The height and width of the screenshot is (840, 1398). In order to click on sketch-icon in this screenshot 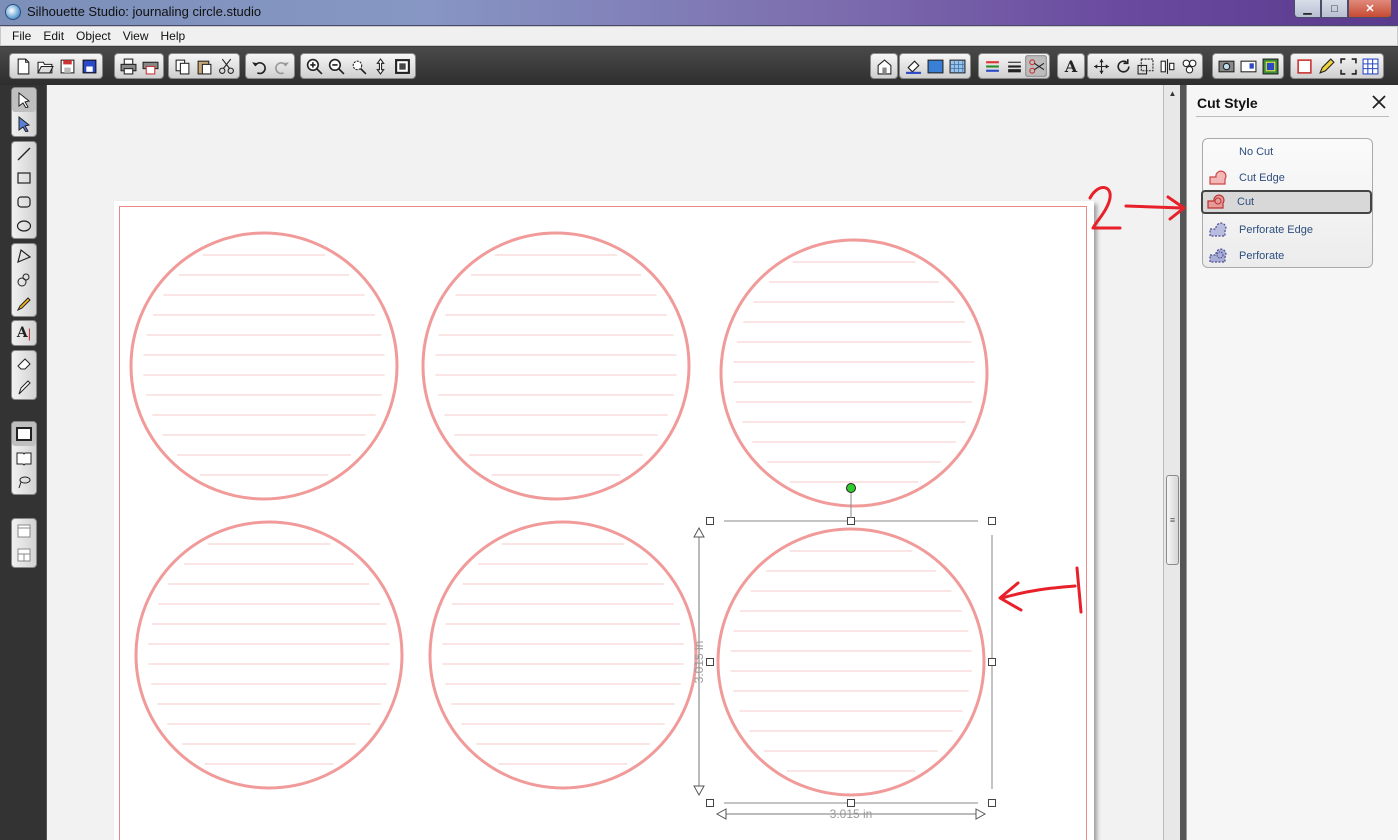, I will do `click(1326, 66)`.